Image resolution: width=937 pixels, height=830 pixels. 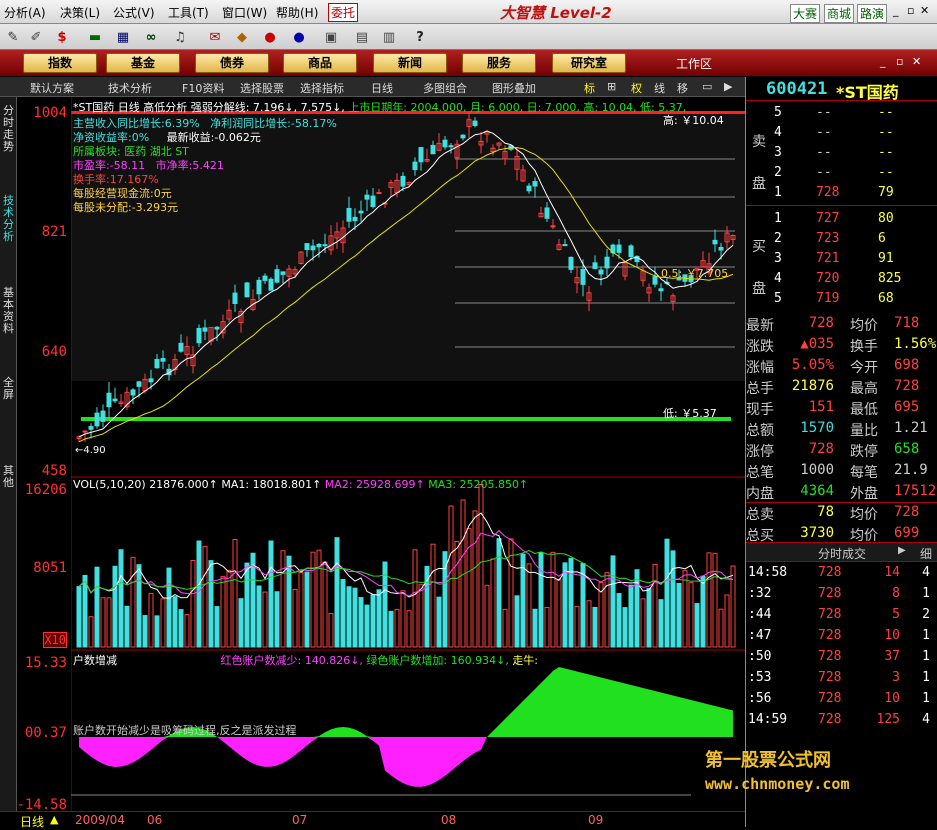 I want to click on tab-other: 其他, so click(x=8, y=477).